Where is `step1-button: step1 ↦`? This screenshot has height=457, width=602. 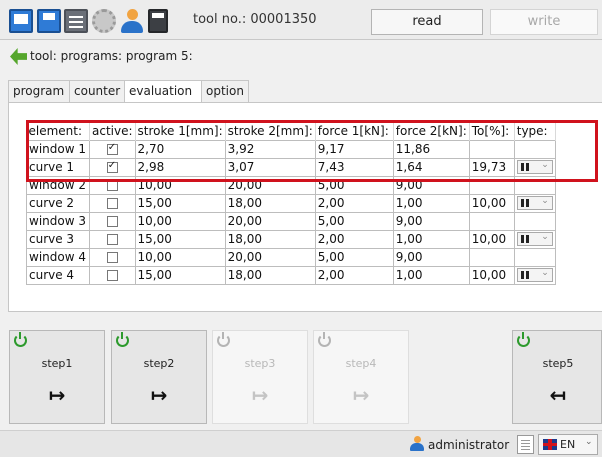 step1-button: step1 ↦ is located at coordinates (57, 377).